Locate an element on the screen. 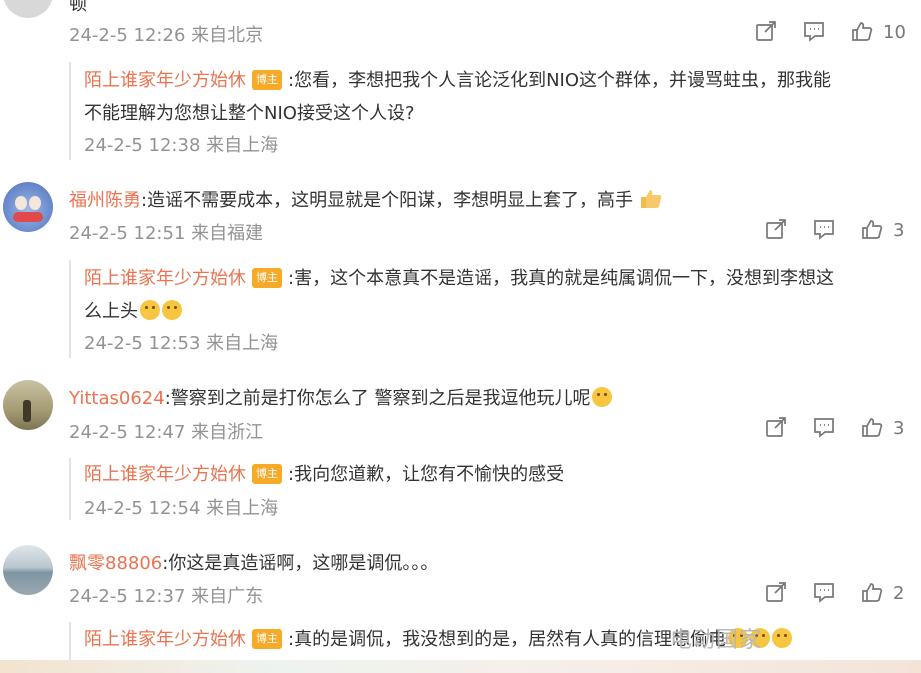 Image resolution: width=921 pixels, height=673 pixels. comment-actions: 2 is located at coordinates (840, 595).